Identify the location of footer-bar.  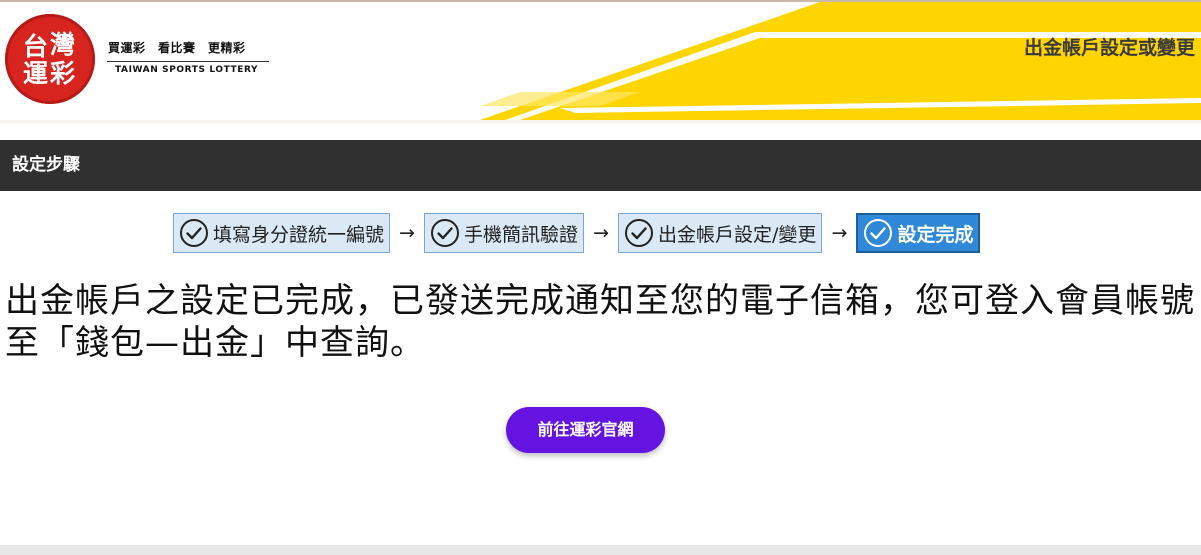
(600, 550).